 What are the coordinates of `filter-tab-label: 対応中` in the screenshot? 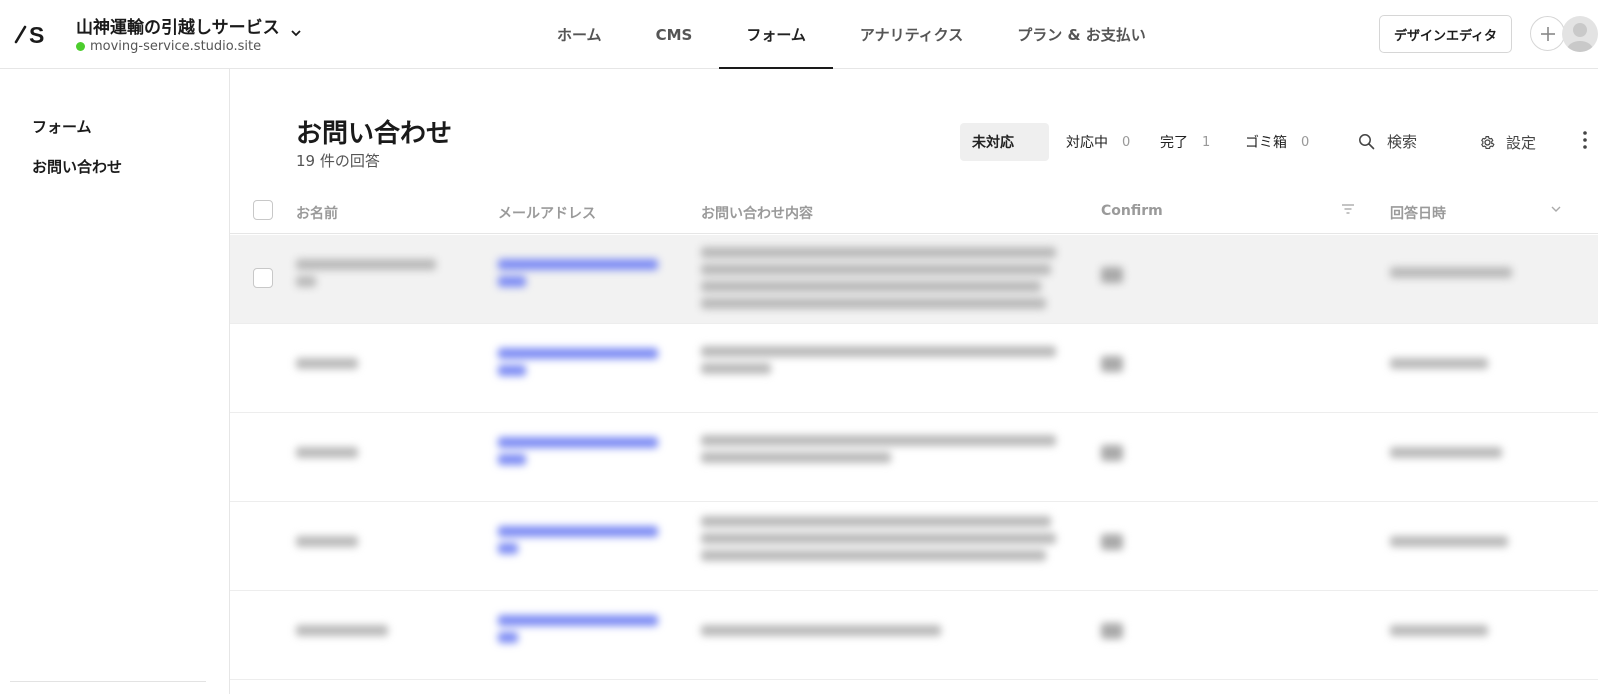 It's located at (1087, 143).